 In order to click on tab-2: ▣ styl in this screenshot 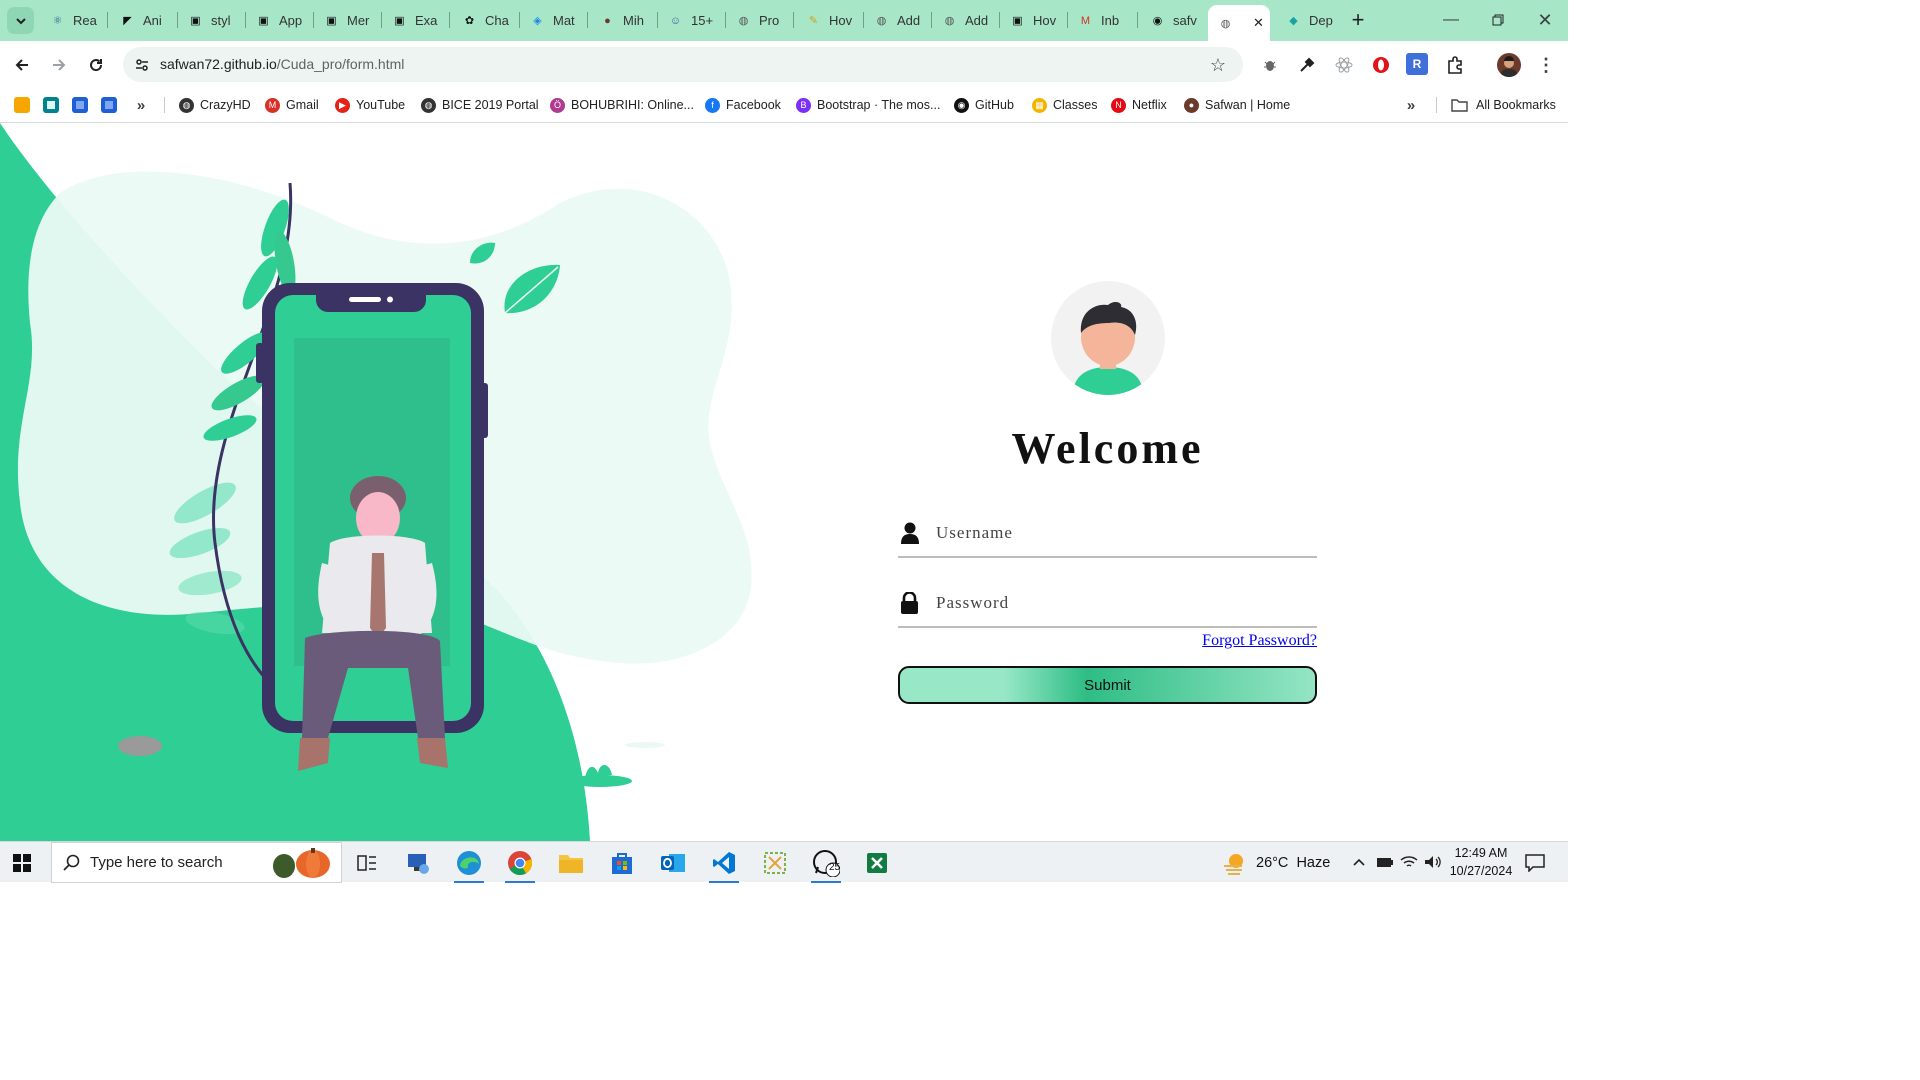, I will do `click(211, 20)`.